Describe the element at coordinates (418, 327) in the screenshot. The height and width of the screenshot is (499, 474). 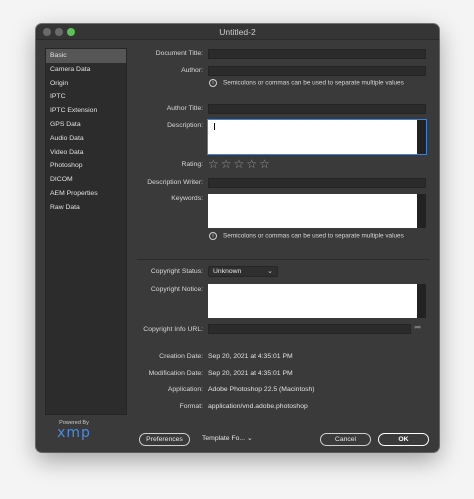
I see `go-to-url-icon: ➦` at that location.